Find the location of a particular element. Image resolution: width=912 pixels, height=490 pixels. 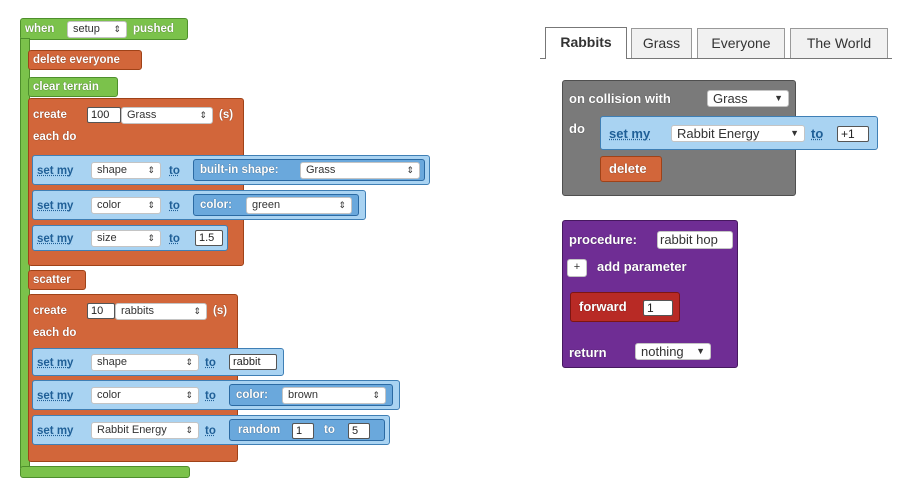

set-energy-rabbit-block: set my Rabbit Energy ⇕ to random 1 to 5 is located at coordinates (211, 430).